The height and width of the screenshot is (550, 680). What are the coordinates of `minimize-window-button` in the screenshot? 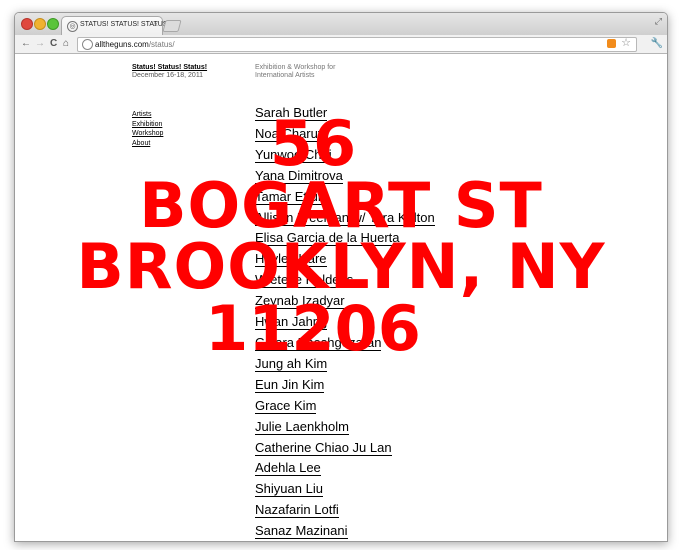 It's located at (40, 24).